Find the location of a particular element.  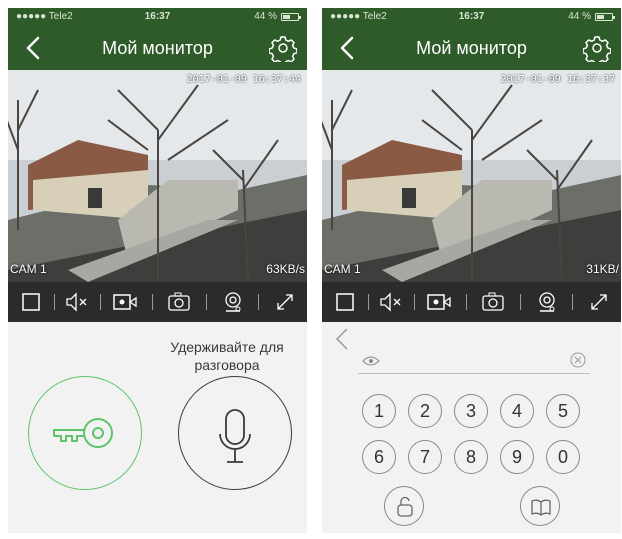

unlock-door-button is located at coordinates (85, 433).